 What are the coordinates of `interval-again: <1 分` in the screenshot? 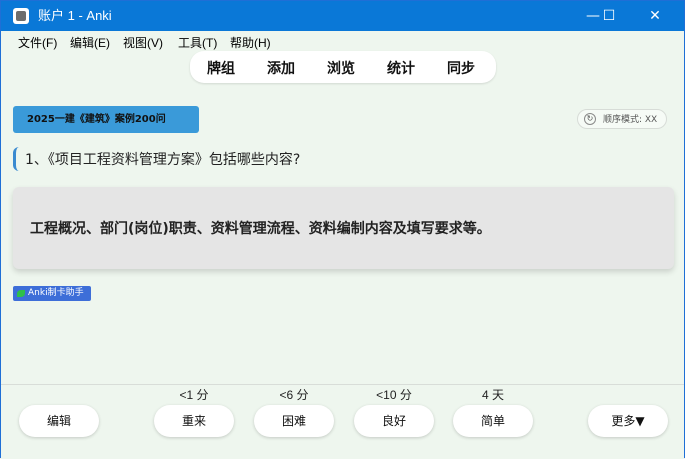 It's located at (194, 395).